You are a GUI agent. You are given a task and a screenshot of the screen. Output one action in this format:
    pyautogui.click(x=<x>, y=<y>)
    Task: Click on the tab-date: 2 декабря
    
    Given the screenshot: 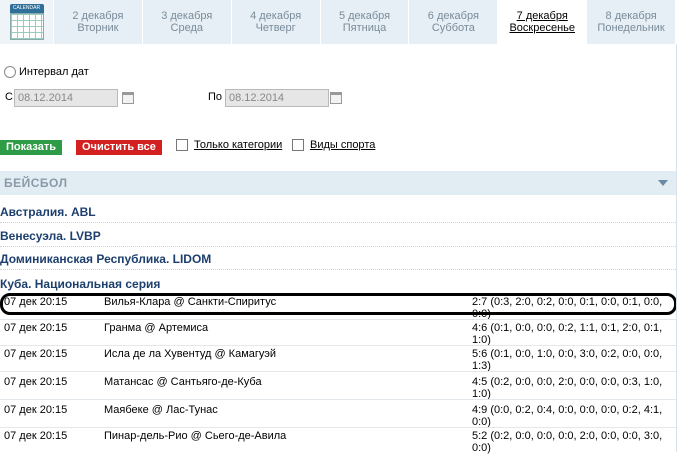 What is the action you would take?
    pyautogui.click(x=98, y=16)
    